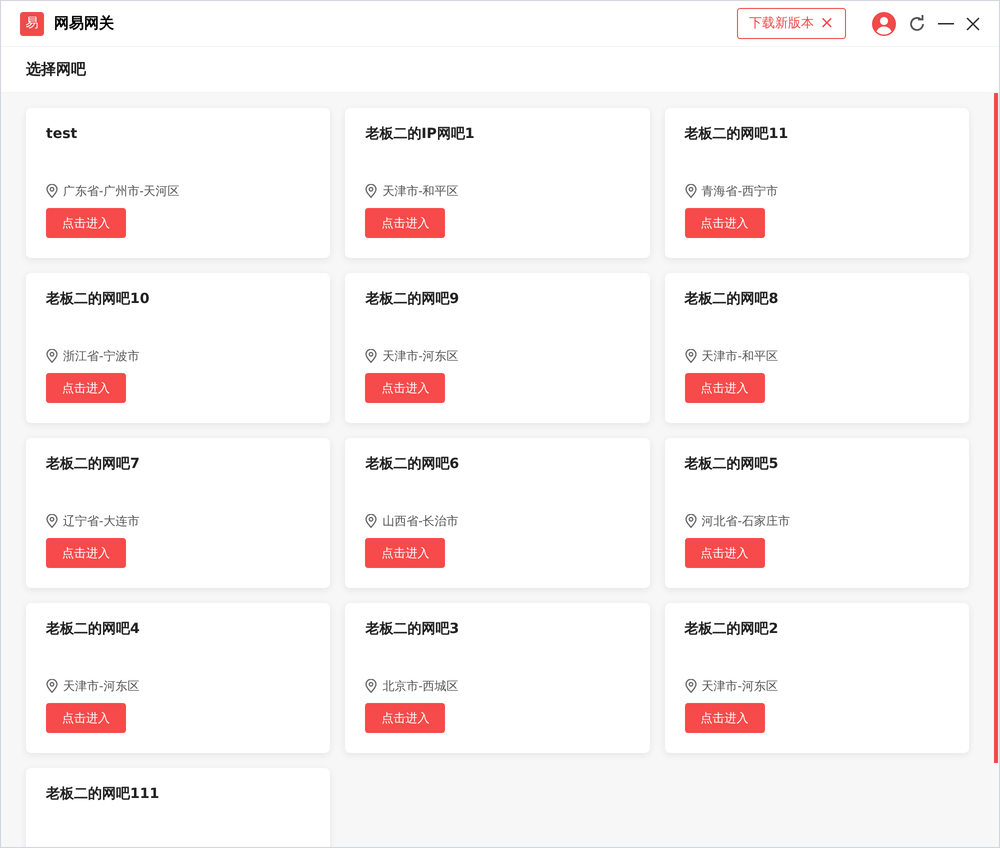 Image resolution: width=1000 pixels, height=848 pixels. Describe the element at coordinates (32, 24) in the screenshot. I see `app-logo: 易` at that location.